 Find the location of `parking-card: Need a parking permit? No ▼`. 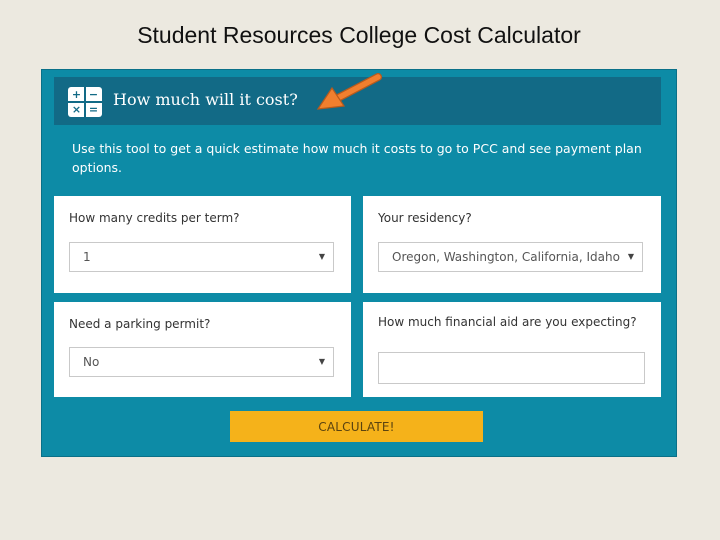

parking-card: Need a parking permit? No ▼ is located at coordinates (202, 349).